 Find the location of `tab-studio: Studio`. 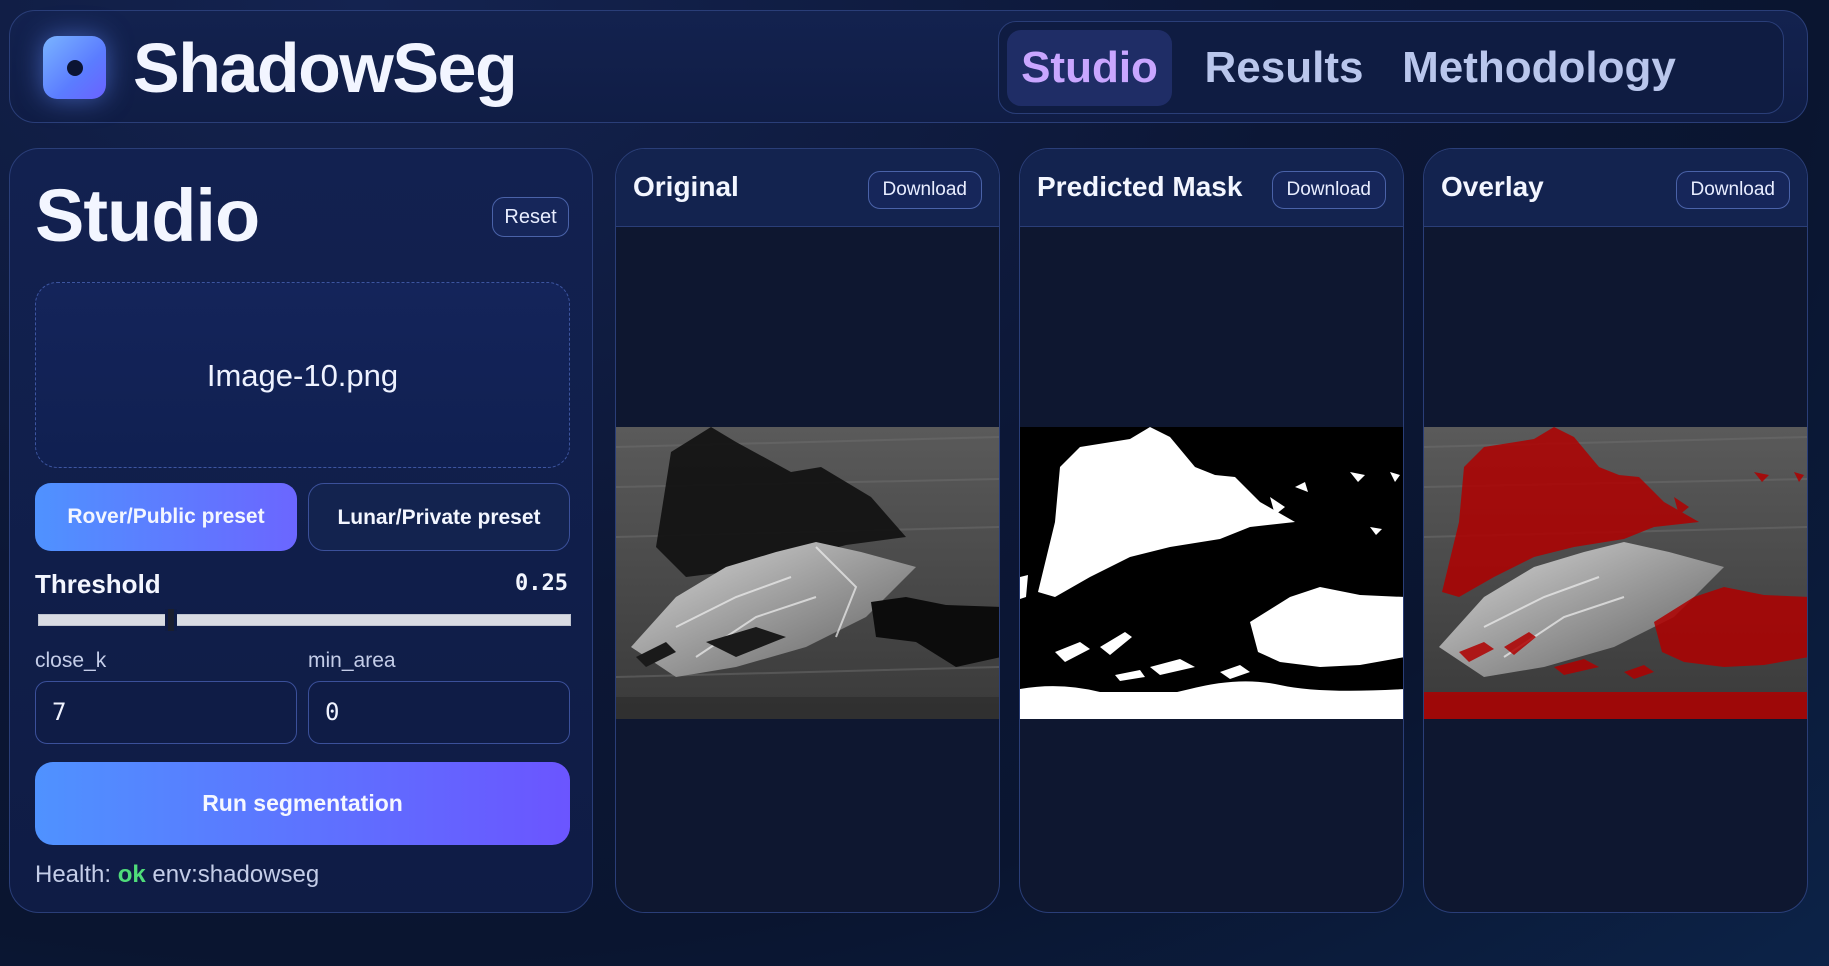

tab-studio: Studio is located at coordinates (1089, 68).